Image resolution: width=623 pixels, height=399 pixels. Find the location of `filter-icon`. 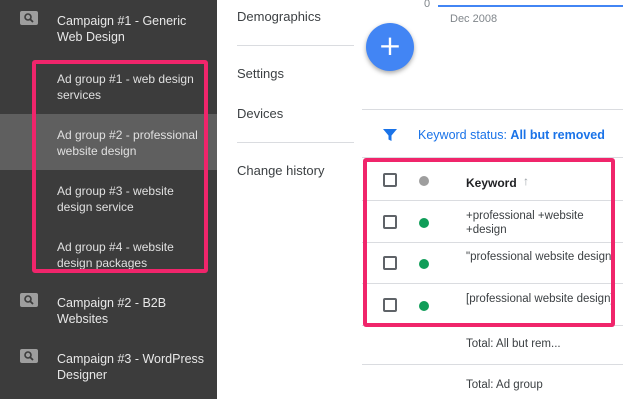

filter-icon is located at coordinates (390, 137).